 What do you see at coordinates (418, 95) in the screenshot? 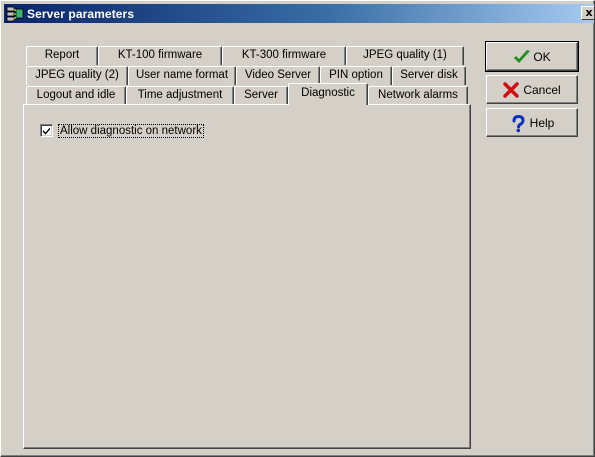
I see `tab-network-alarms: Network alarms` at bounding box center [418, 95].